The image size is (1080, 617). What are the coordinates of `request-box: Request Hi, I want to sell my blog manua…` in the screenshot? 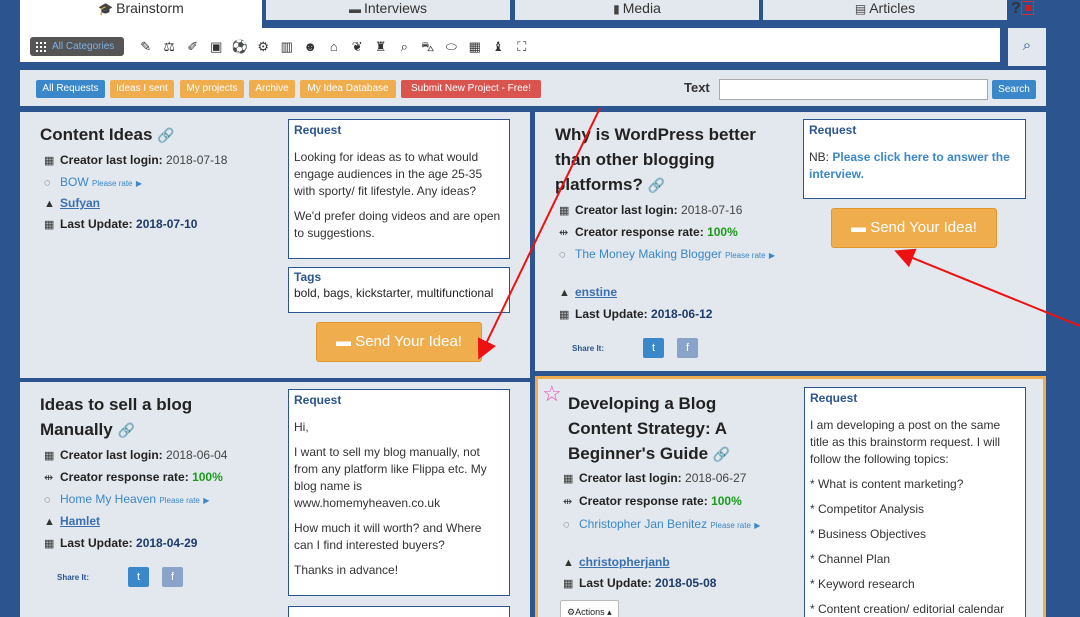 It's located at (399, 492).